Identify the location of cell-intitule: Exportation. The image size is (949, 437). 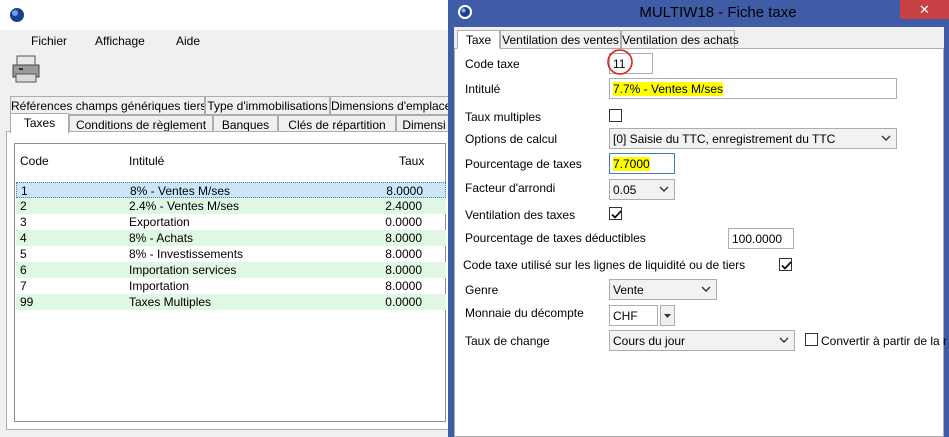
(159, 222).